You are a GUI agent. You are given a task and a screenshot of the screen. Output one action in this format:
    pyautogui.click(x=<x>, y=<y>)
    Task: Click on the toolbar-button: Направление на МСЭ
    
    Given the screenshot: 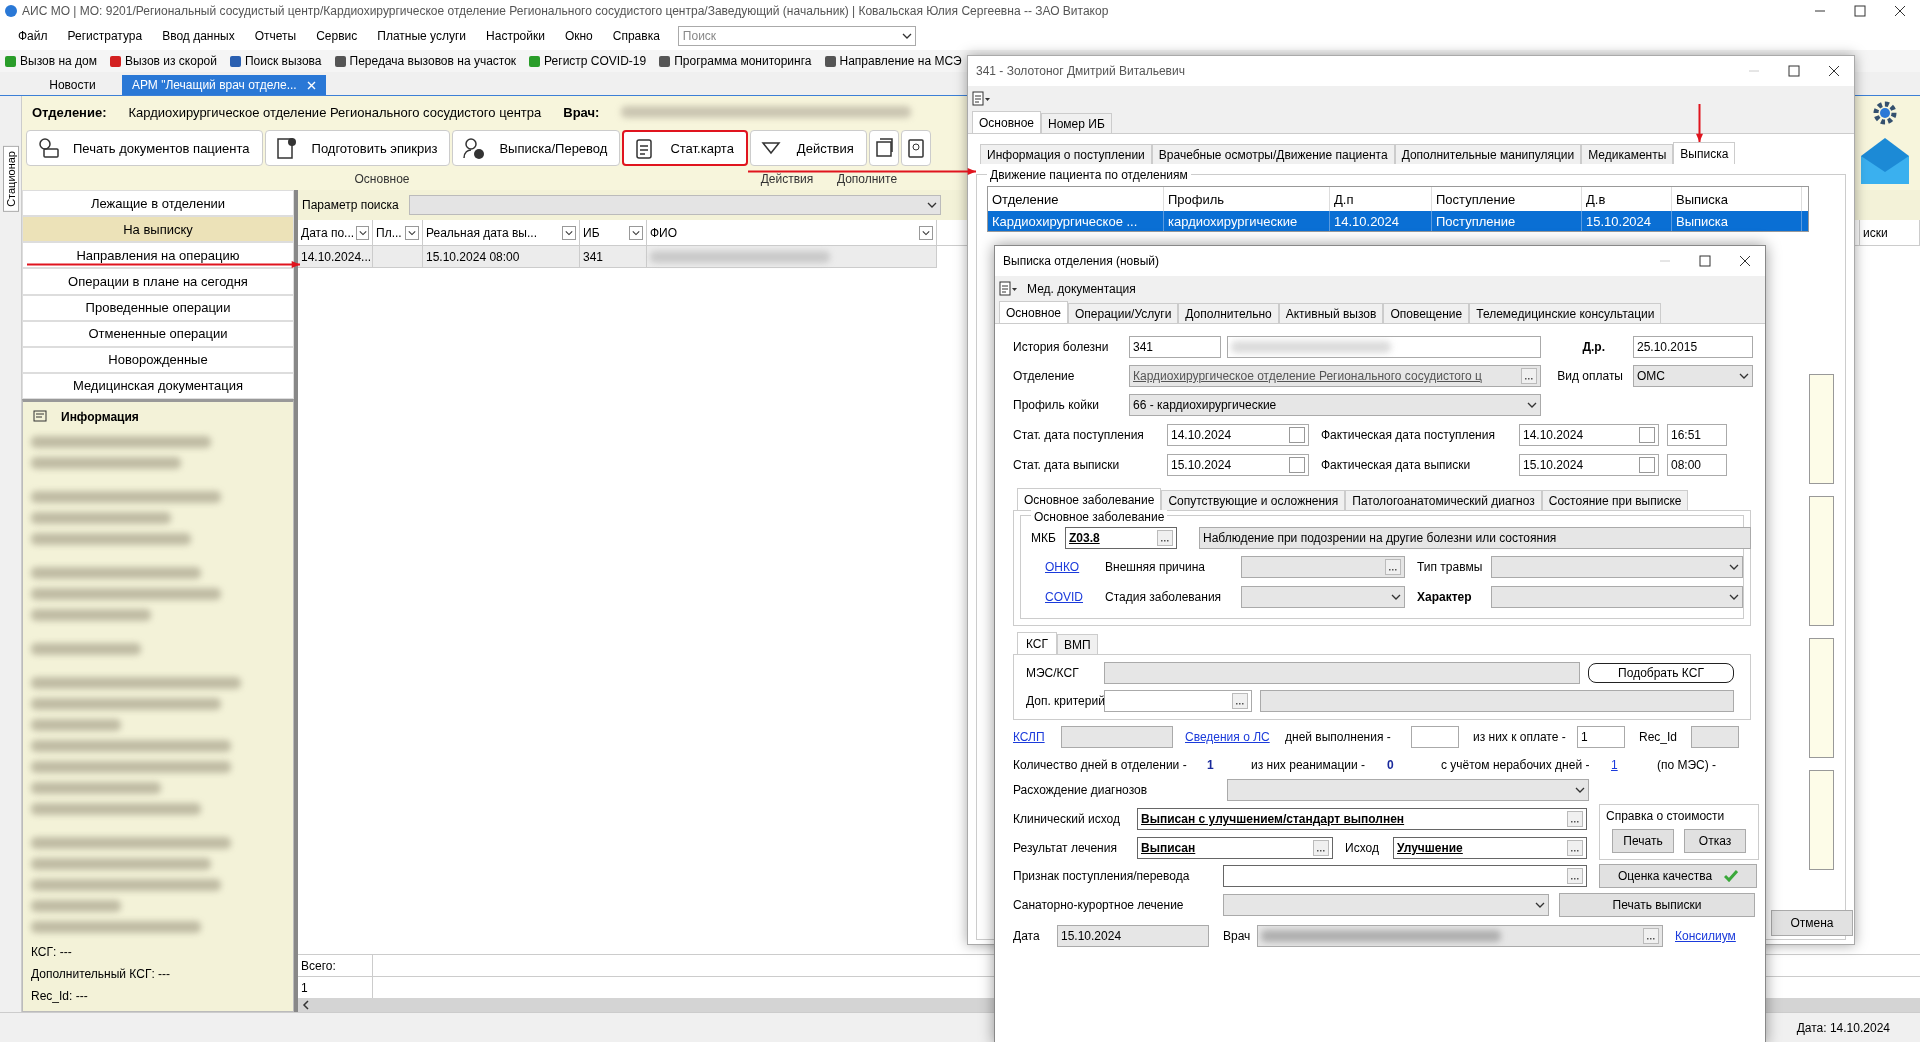 What is the action you would take?
    pyautogui.click(x=892, y=61)
    